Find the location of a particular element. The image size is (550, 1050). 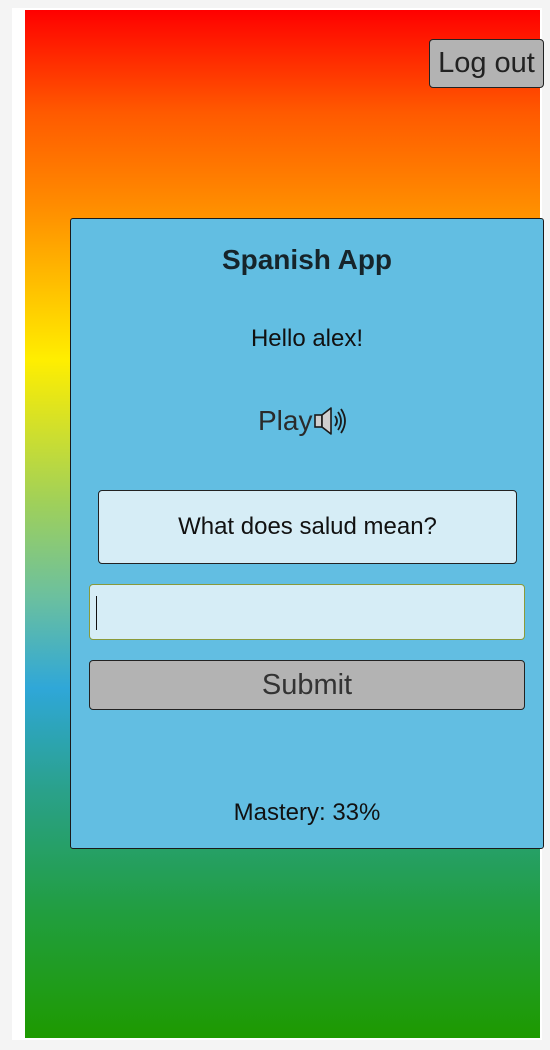

app-title: Spanish App is located at coordinates (307, 259).